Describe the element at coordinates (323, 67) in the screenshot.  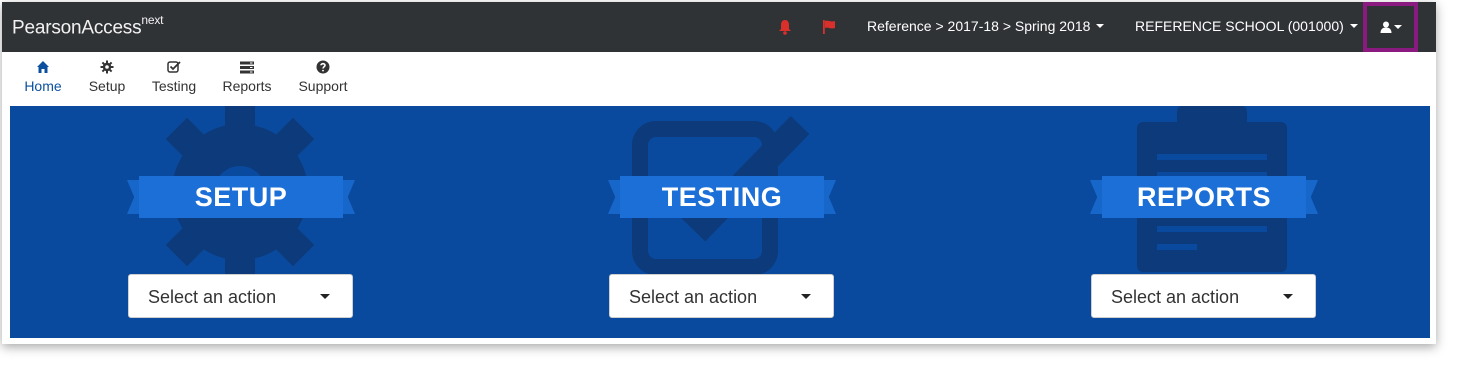
I see `question-icon` at that location.